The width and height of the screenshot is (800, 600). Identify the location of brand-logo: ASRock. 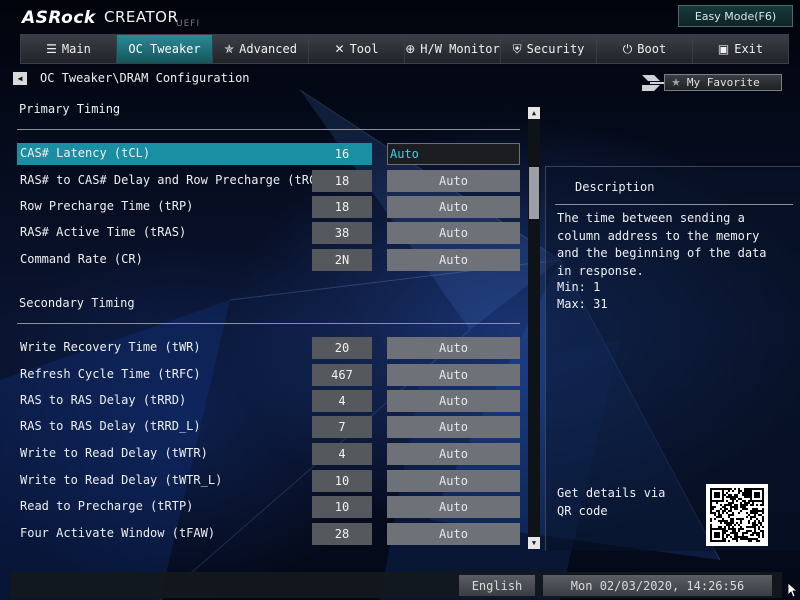
(59, 18).